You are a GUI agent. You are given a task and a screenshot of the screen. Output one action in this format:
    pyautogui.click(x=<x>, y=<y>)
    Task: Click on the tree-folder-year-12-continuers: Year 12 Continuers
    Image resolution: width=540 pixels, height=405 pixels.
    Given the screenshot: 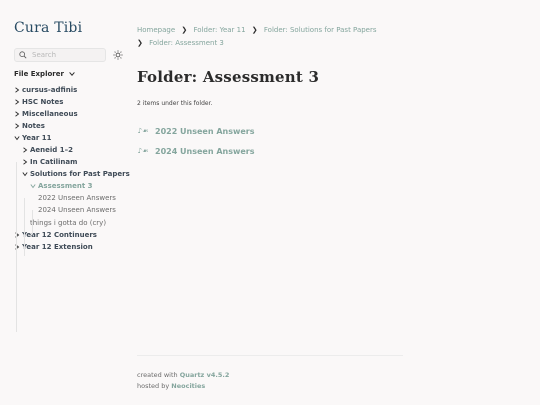 What is the action you would take?
    pyautogui.click(x=69, y=235)
    